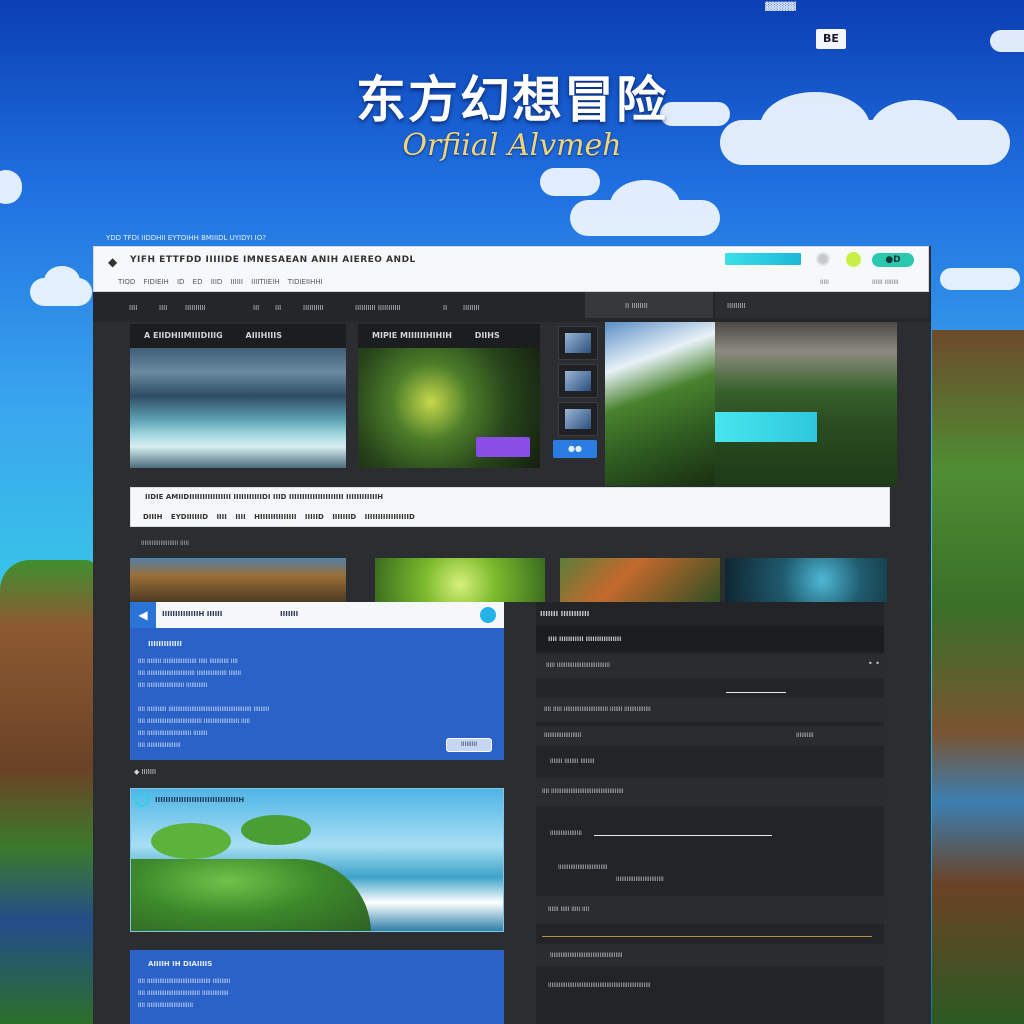 Image resolution: width=1024 pixels, height=1024 pixels. What do you see at coordinates (636, 306) in the screenshot?
I see `nav-item: II IIIIIIII` at bounding box center [636, 306].